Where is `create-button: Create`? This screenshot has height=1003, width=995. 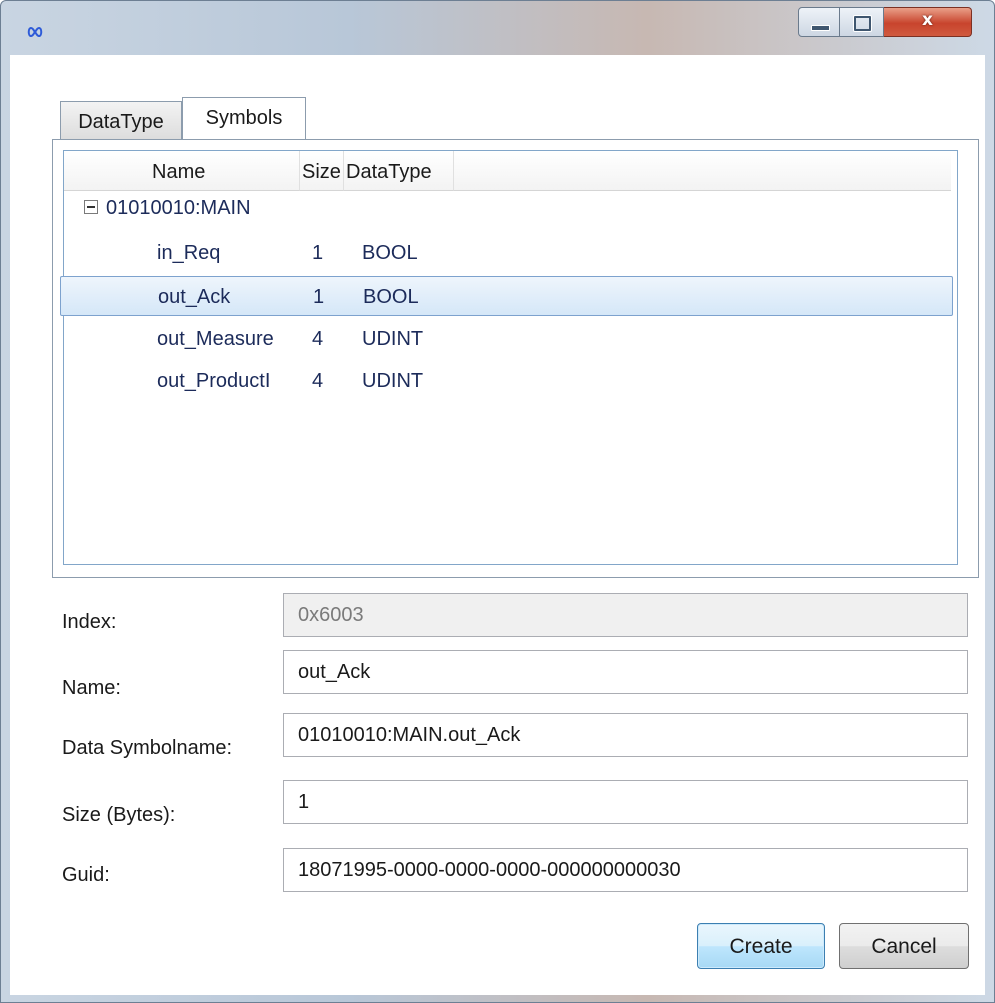 create-button: Create is located at coordinates (761, 946).